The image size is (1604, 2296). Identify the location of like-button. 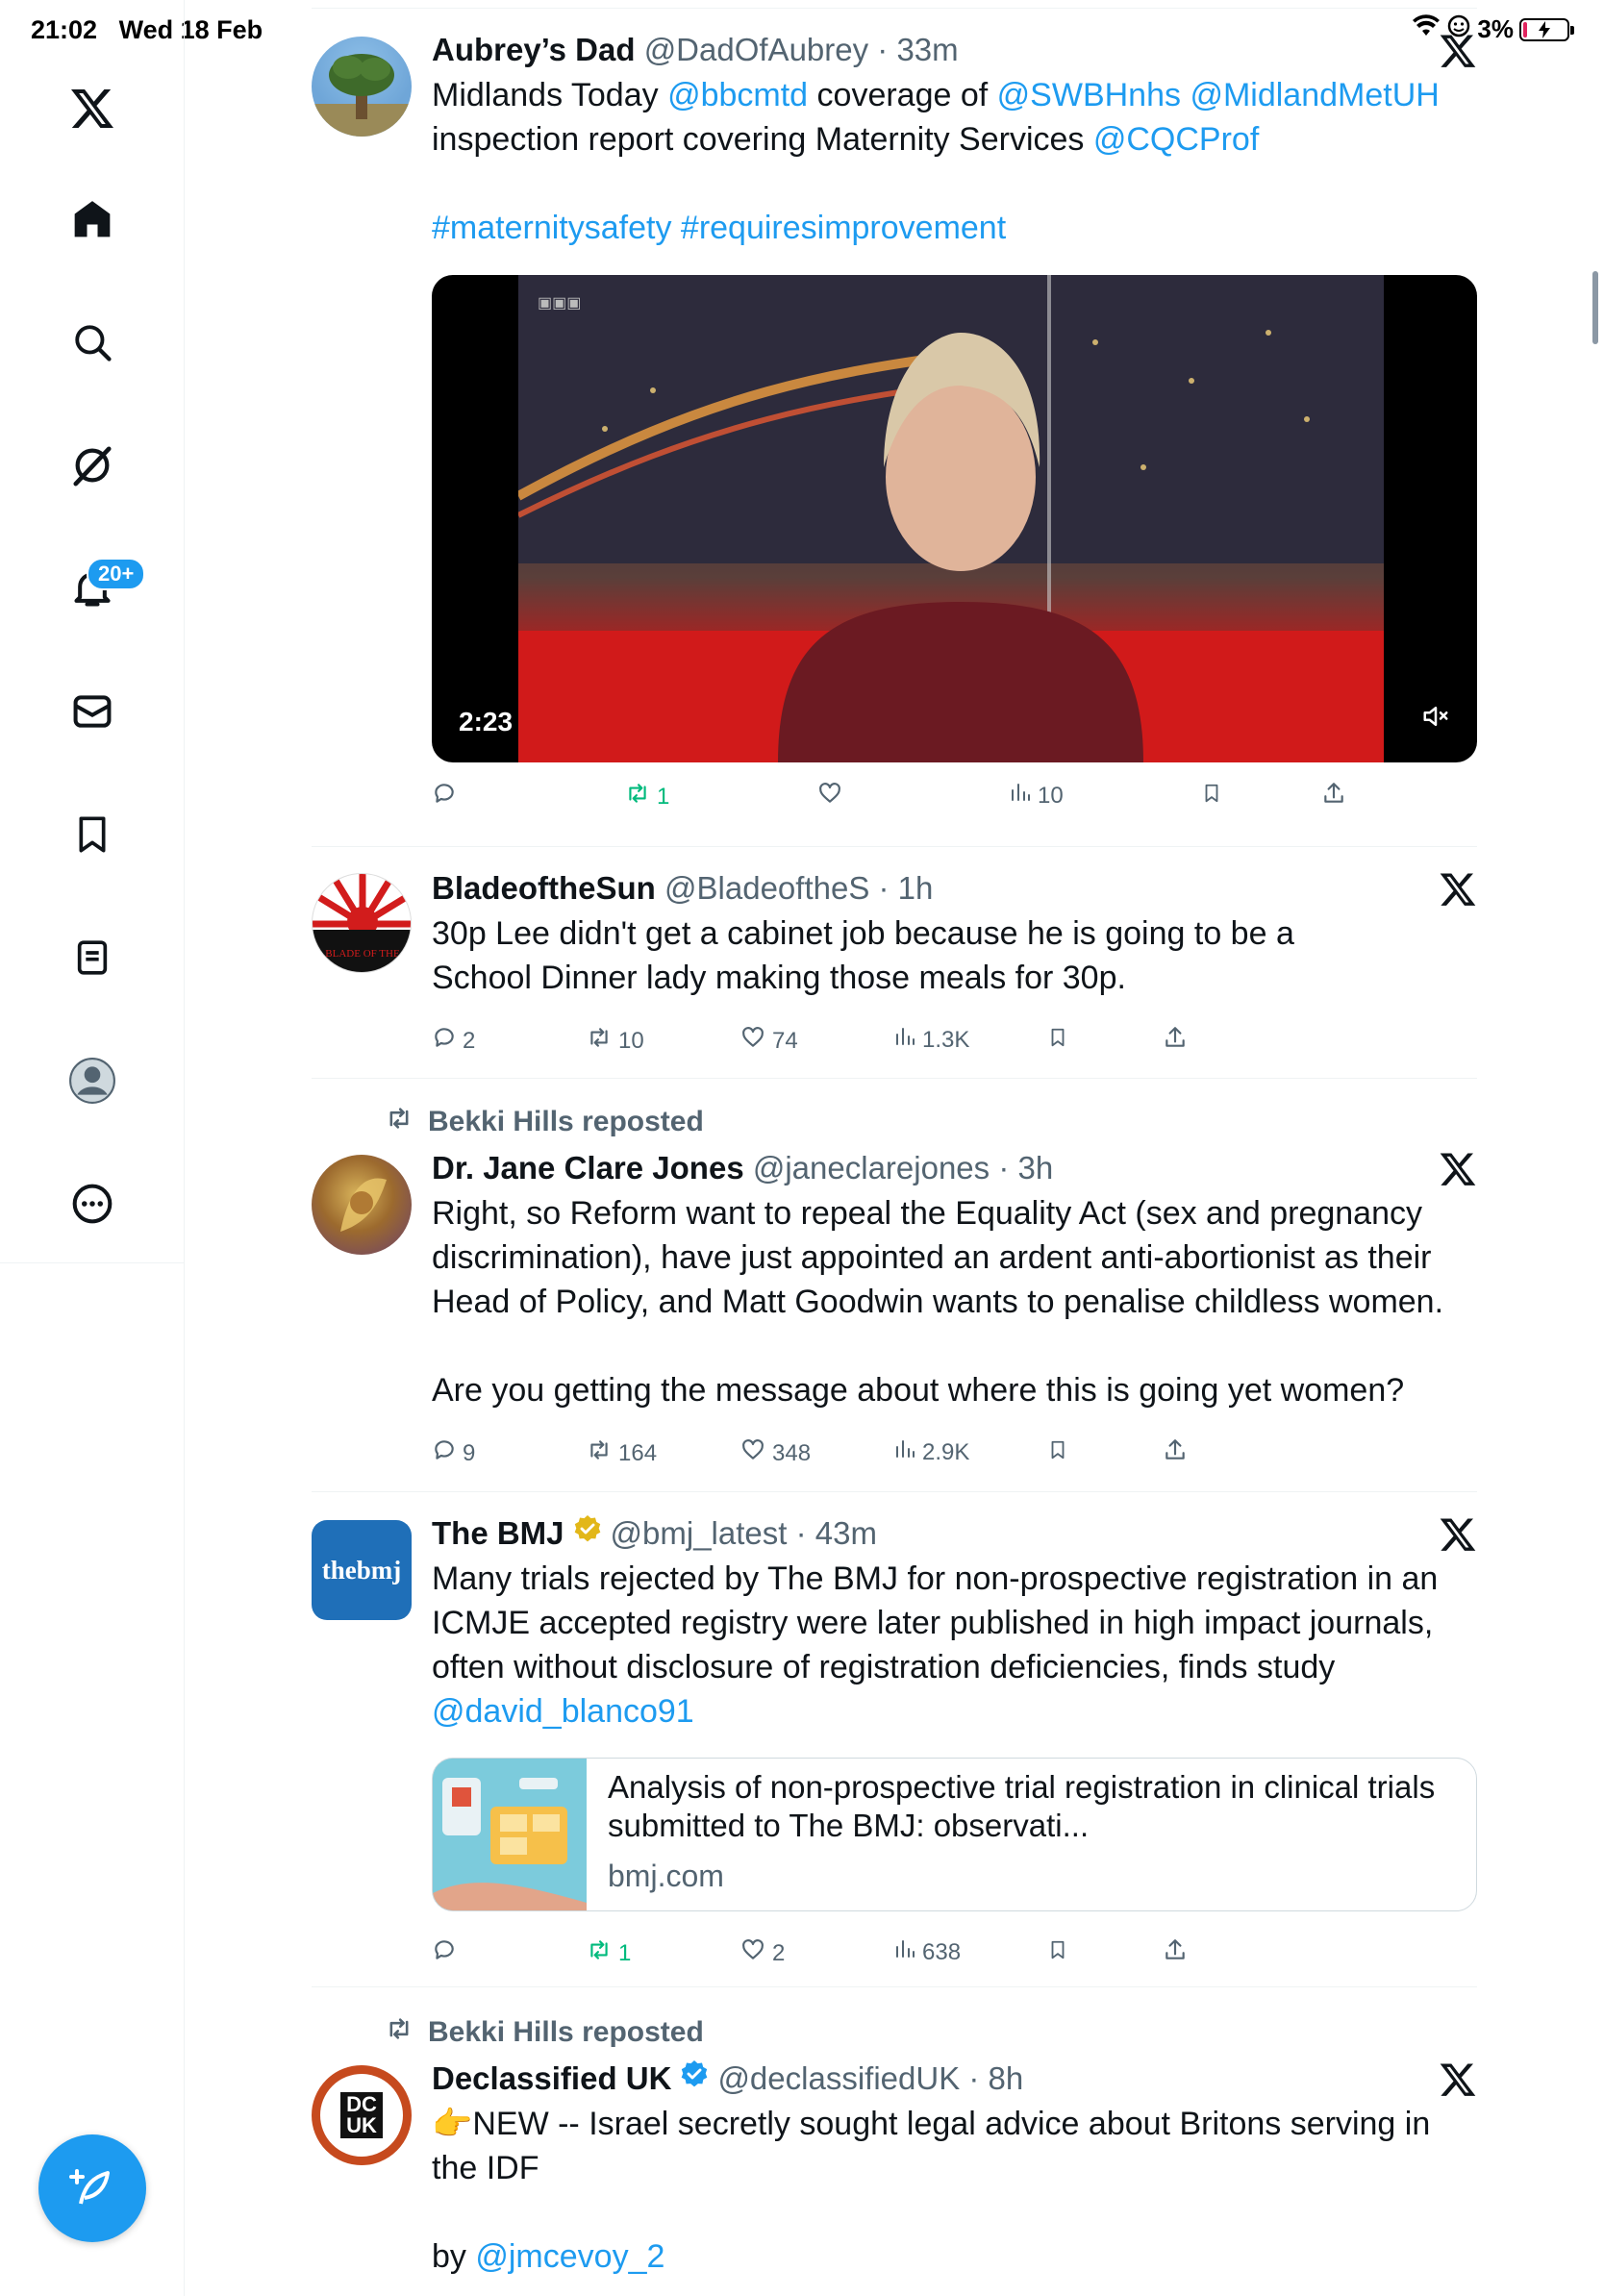
(832, 796).